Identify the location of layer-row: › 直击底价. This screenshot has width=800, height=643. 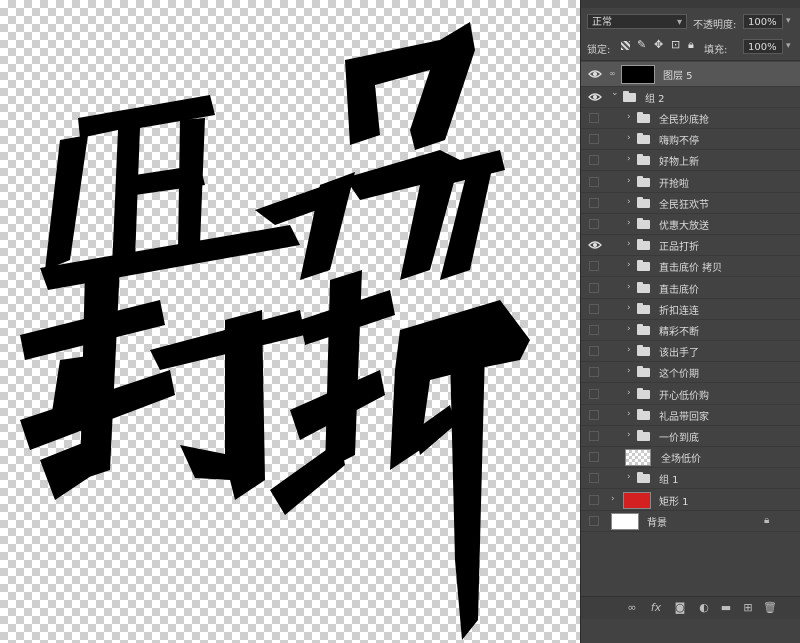
(690, 288).